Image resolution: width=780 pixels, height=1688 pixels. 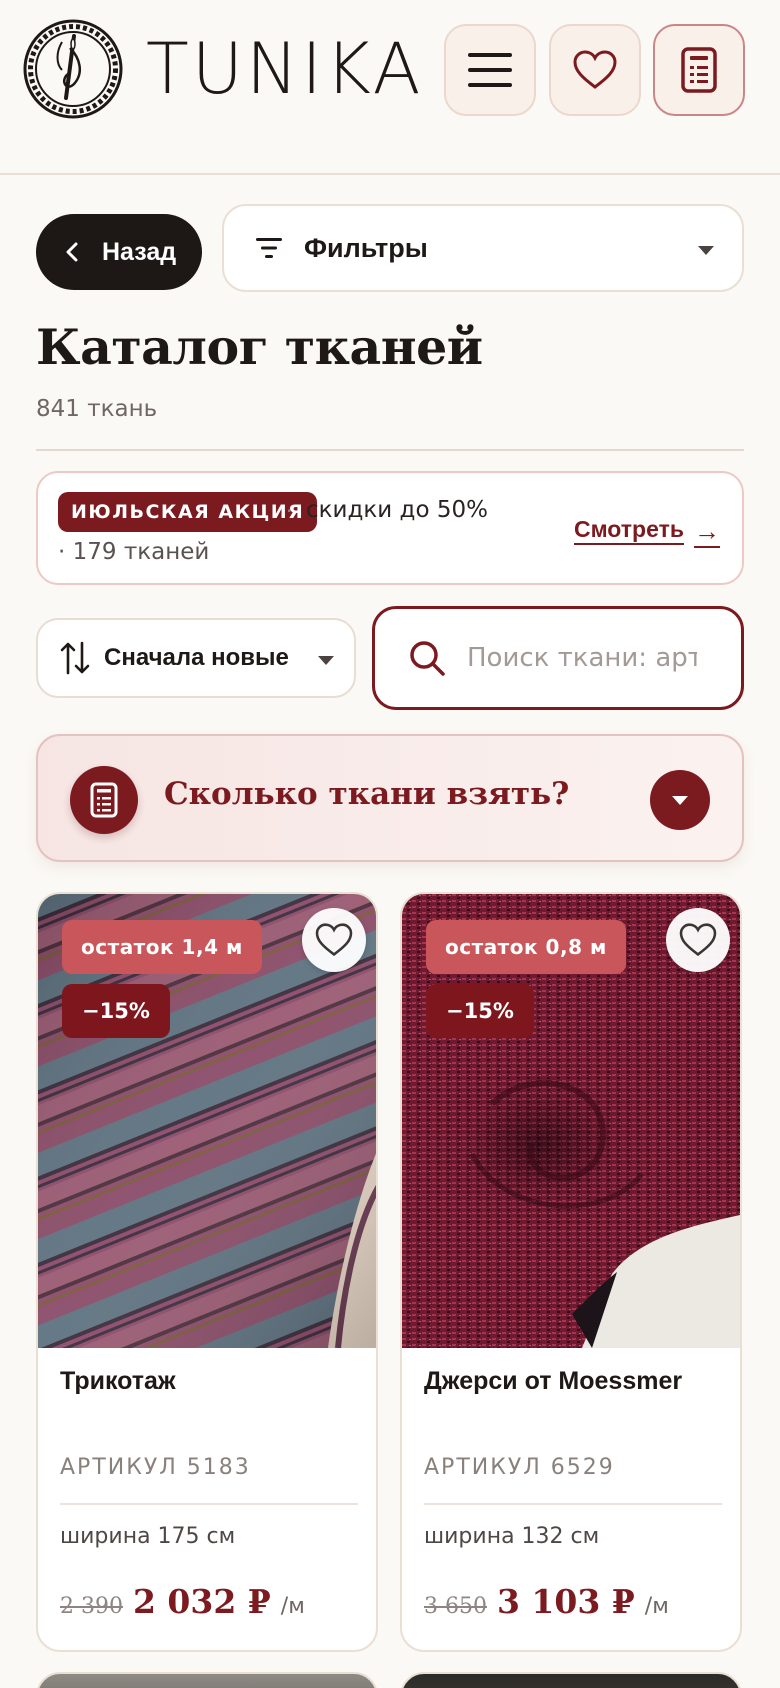 I want to click on sort-selected-label: Сначала новые, so click(x=196, y=657).